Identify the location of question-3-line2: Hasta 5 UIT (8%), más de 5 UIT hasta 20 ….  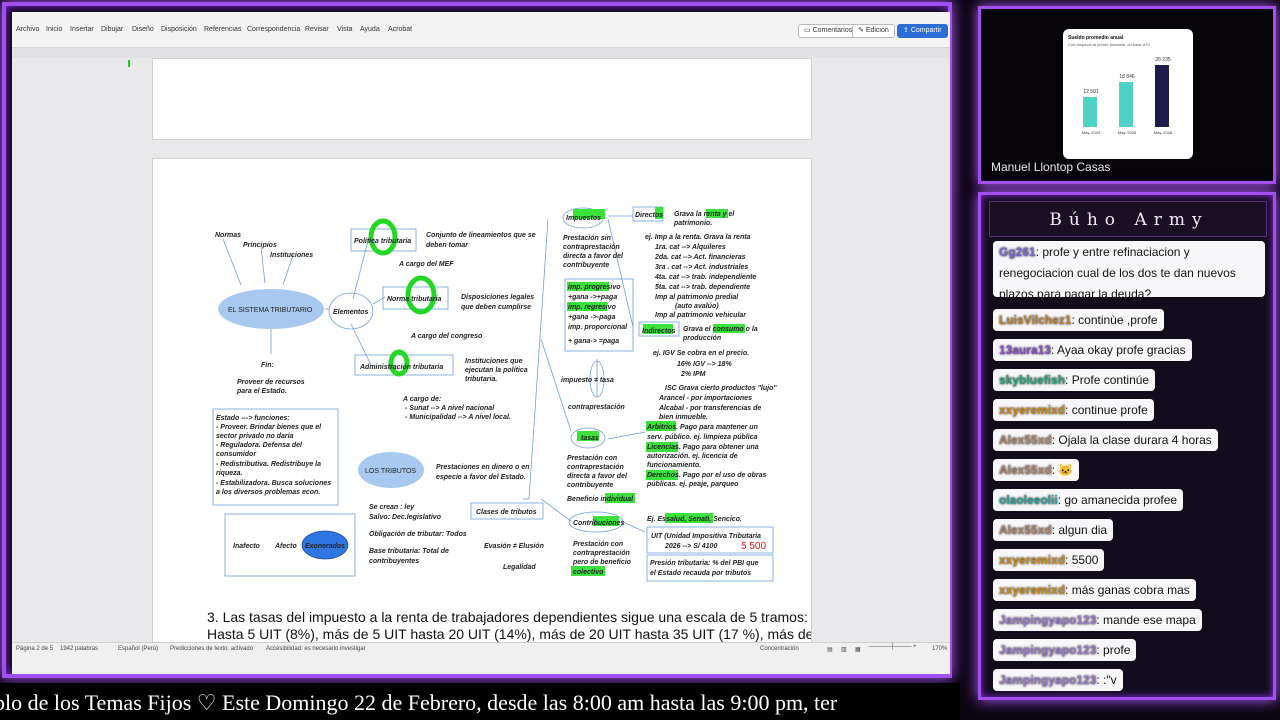
(509, 634).